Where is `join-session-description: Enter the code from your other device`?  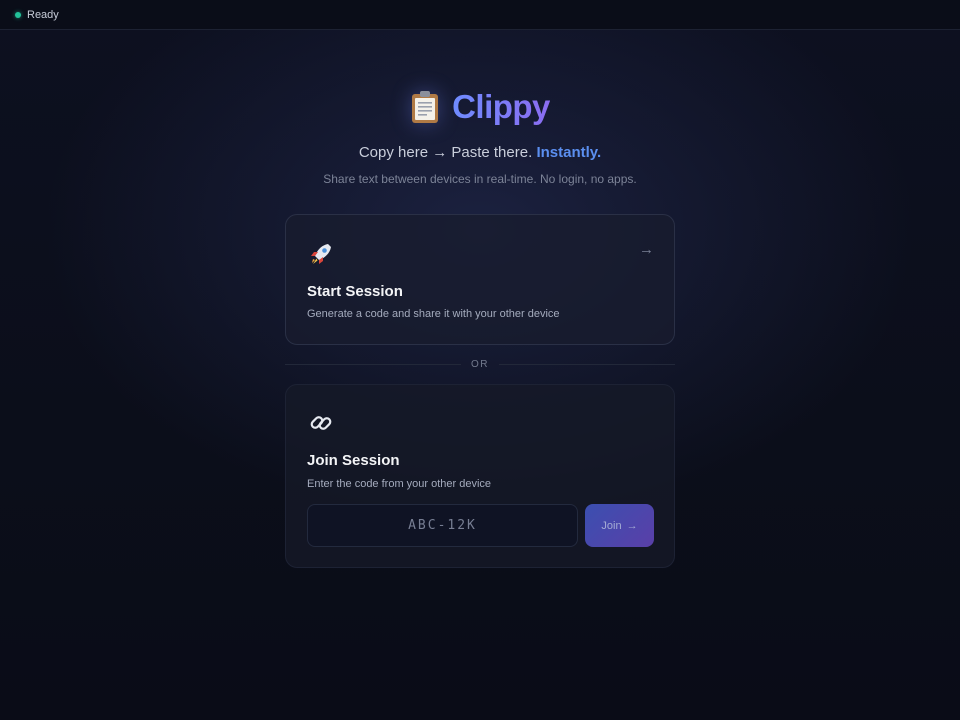
join-session-description: Enter the code from your other device is located at coordinates (399, 484).